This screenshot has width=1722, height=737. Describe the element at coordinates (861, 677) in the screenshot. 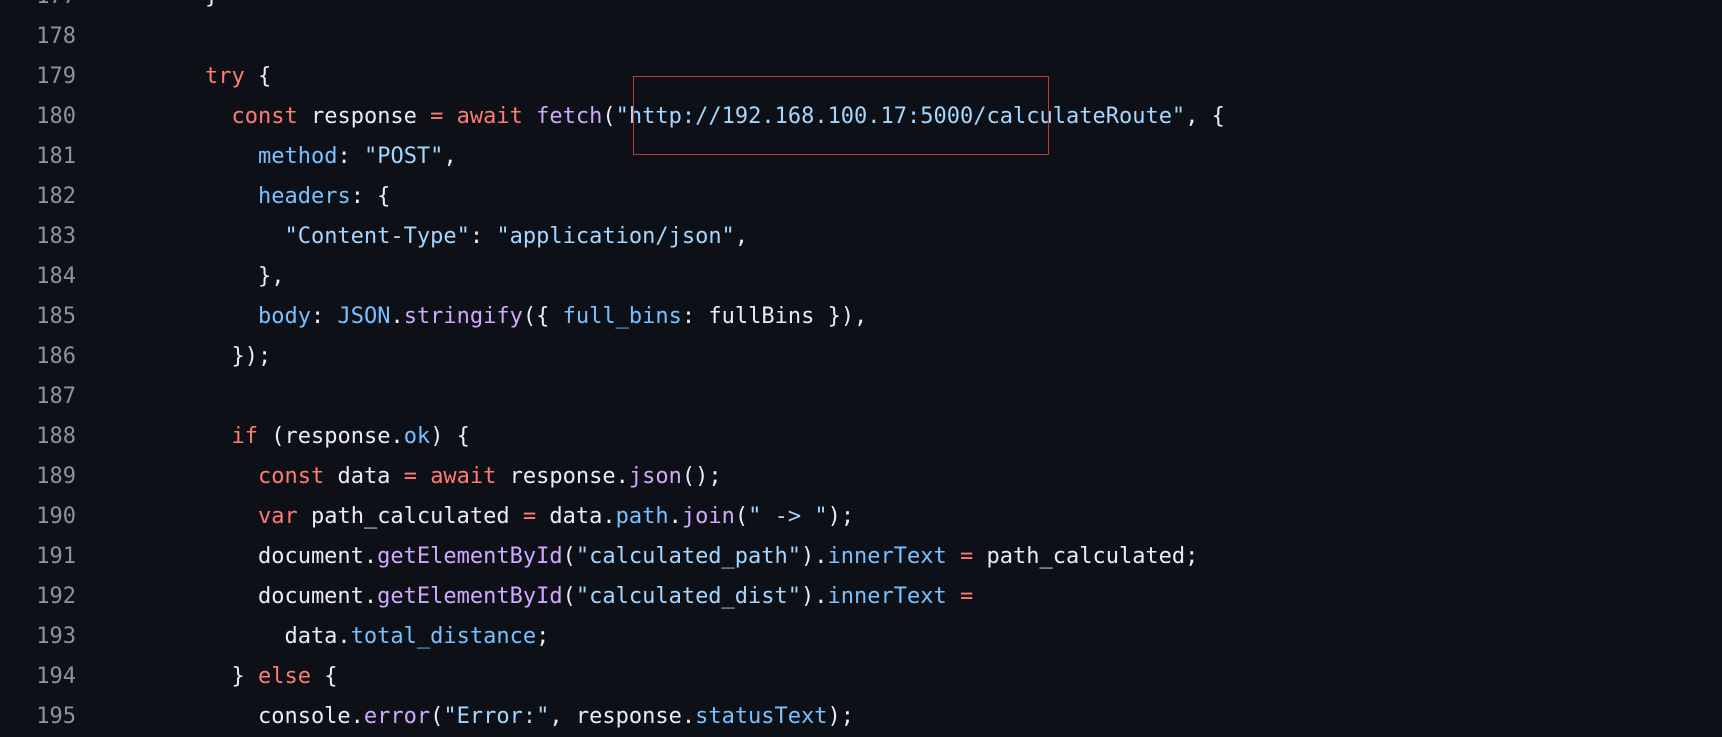

I see `code-line: 194 } else {` at that location.